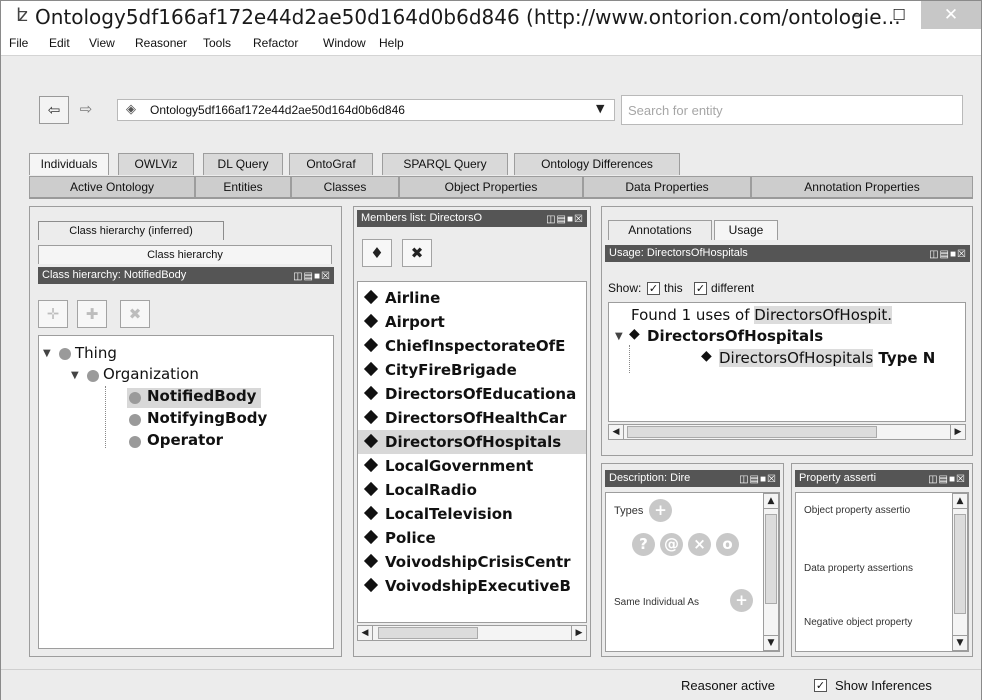 The image size is (982, 700). I want to click on minimize-button: –, so click(857, 15).